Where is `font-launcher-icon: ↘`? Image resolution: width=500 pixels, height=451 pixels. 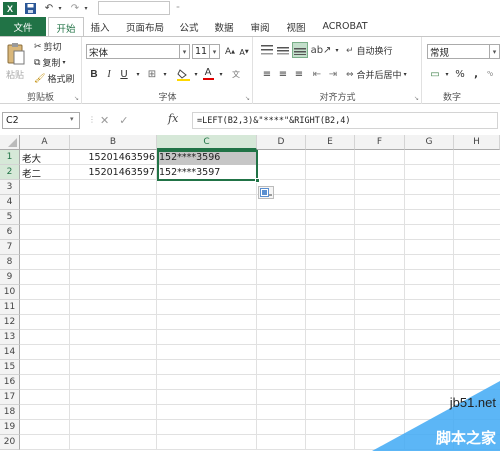 font-launcher-icon: ↘ is located at coordinates (247, 98).